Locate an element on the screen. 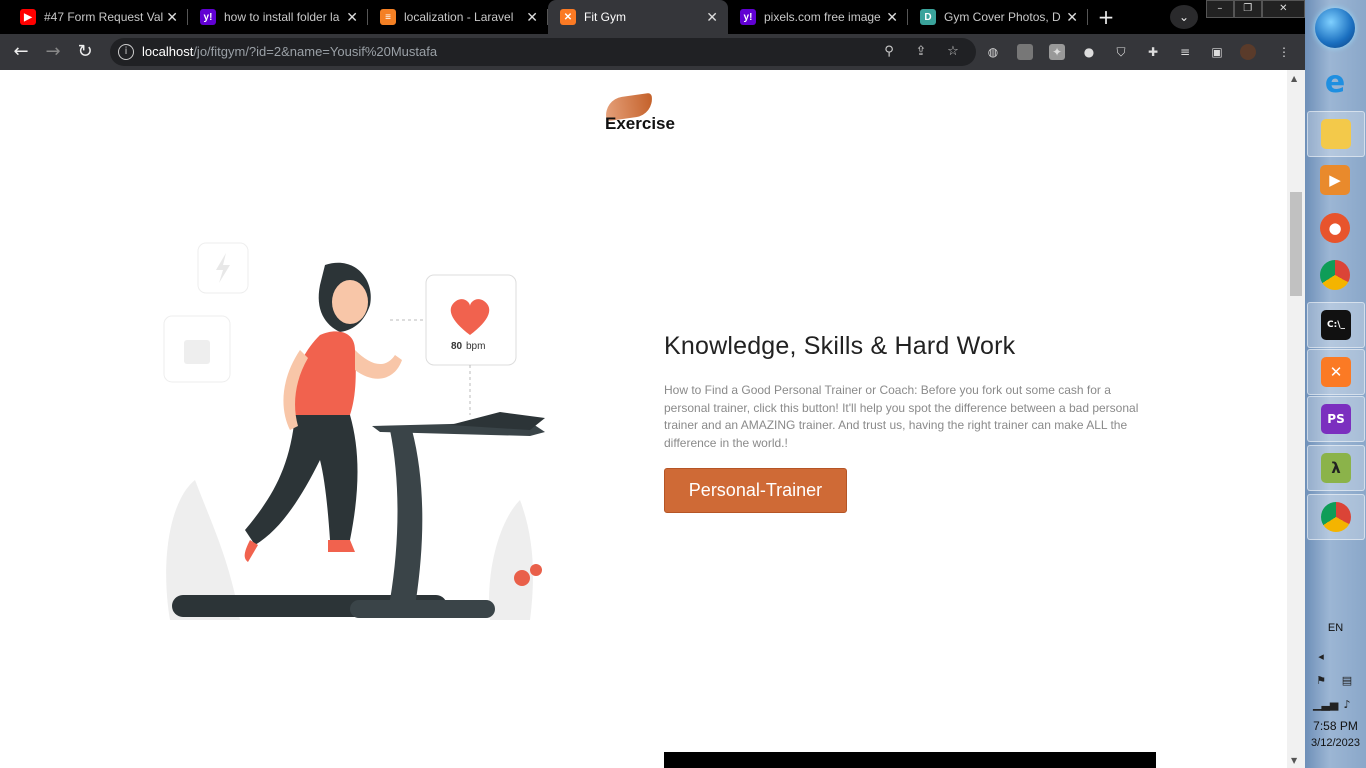  tab-title: localization - Laravel is located at coordinates (459, 17).